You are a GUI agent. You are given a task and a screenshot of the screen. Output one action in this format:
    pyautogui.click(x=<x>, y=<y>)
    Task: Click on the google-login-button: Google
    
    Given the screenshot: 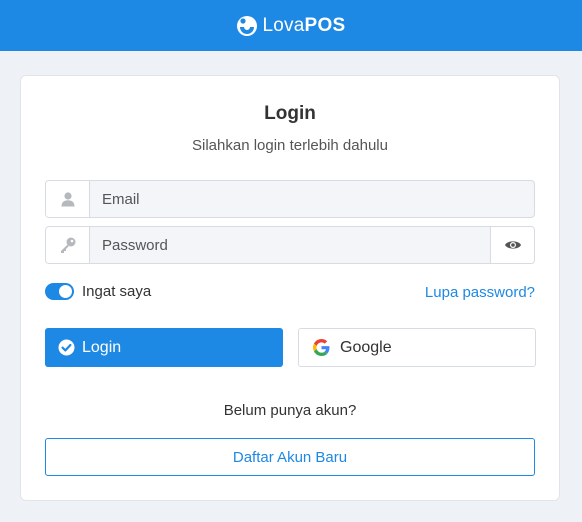 What is the action you would take?
    pyautogui.click(x=417, y=347)
    